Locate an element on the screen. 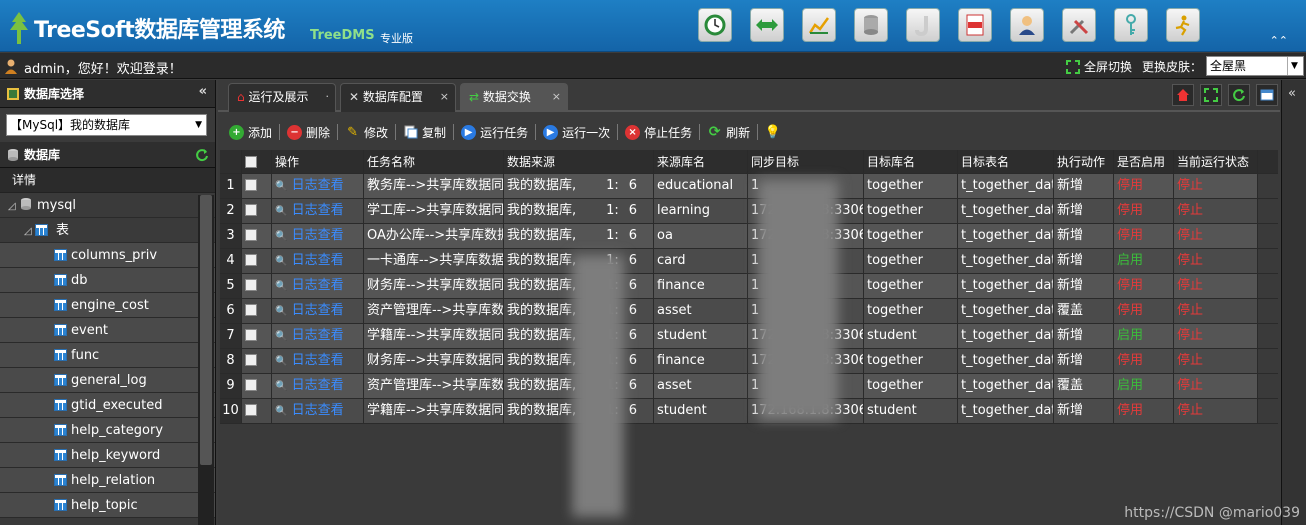 Image resolution: width=1306 pixels, height=525 pixels. column-header: 是否启用 is located at coordinates (1144, 161).